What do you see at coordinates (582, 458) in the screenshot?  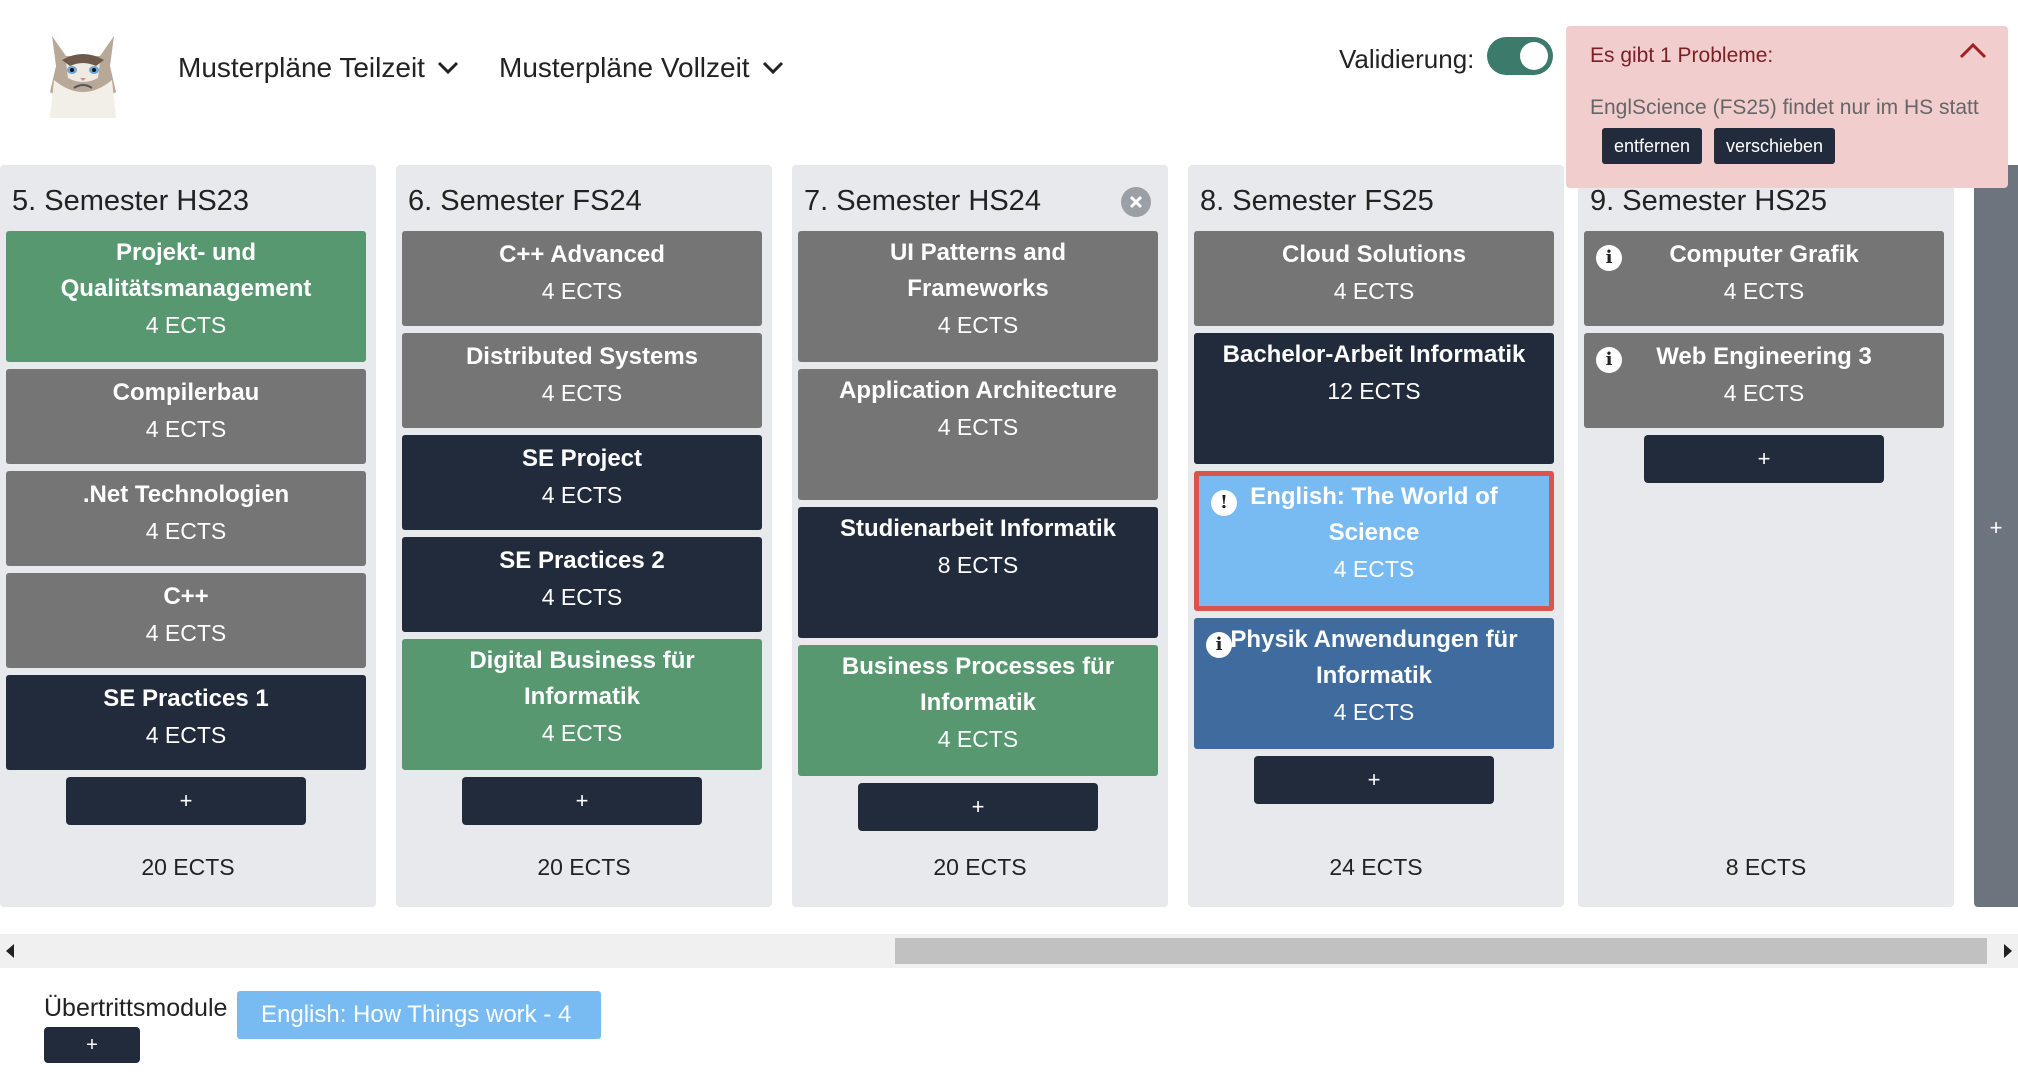 I see `module-name: SE Project` at bounding box center [582, 458].